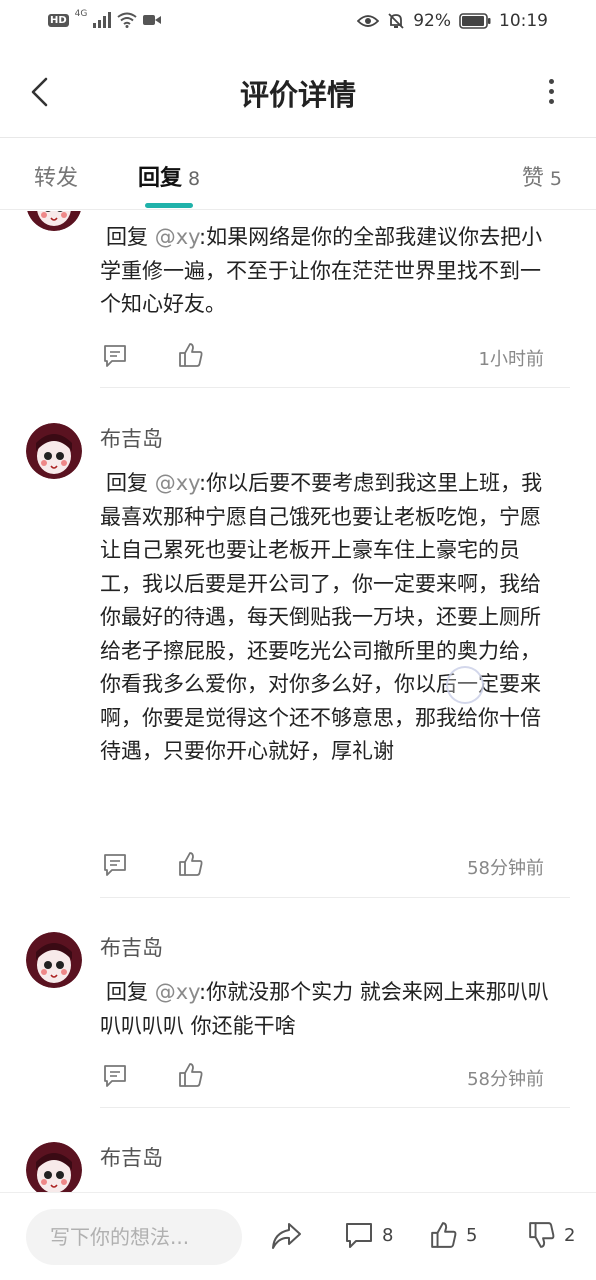 The width and height of the screenshot is (596, 1280). I want to click on comment-count-button: 8, so click(368, 1235).